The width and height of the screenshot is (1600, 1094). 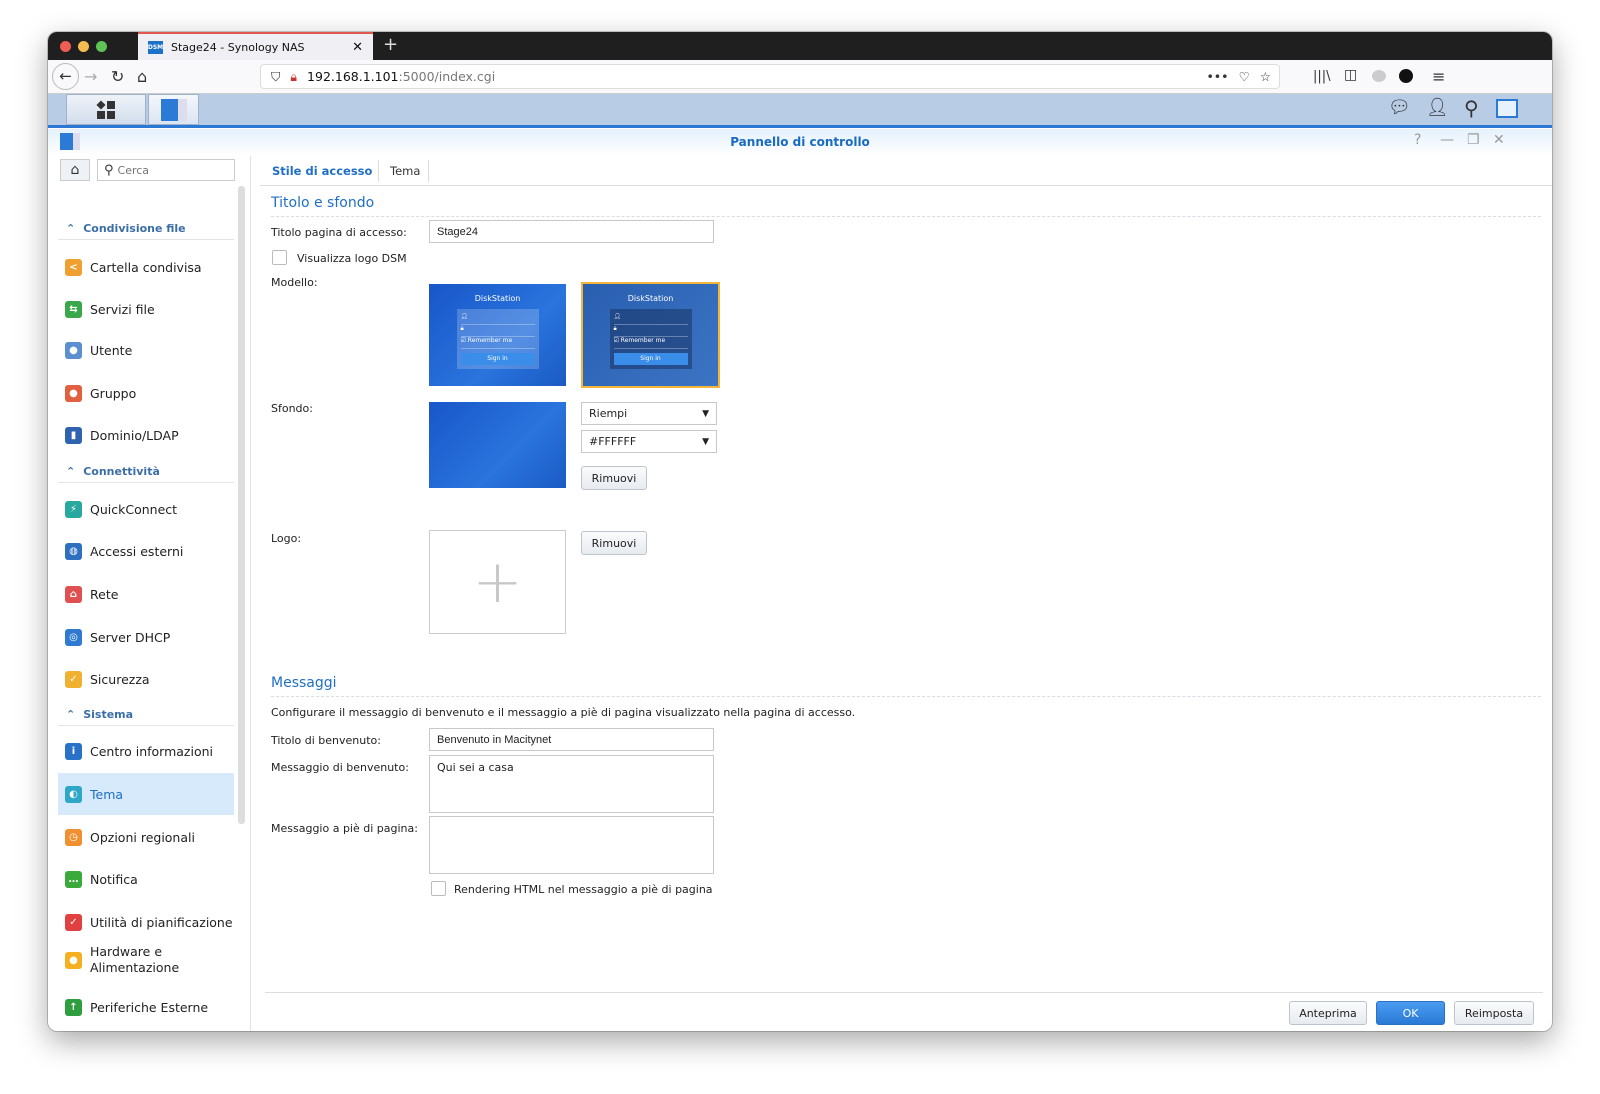 What do you see at coordinates (649, 413) in the screenshot?
I see `fill-mode-select: Riempi ▼` at bounding box center [649, 413].